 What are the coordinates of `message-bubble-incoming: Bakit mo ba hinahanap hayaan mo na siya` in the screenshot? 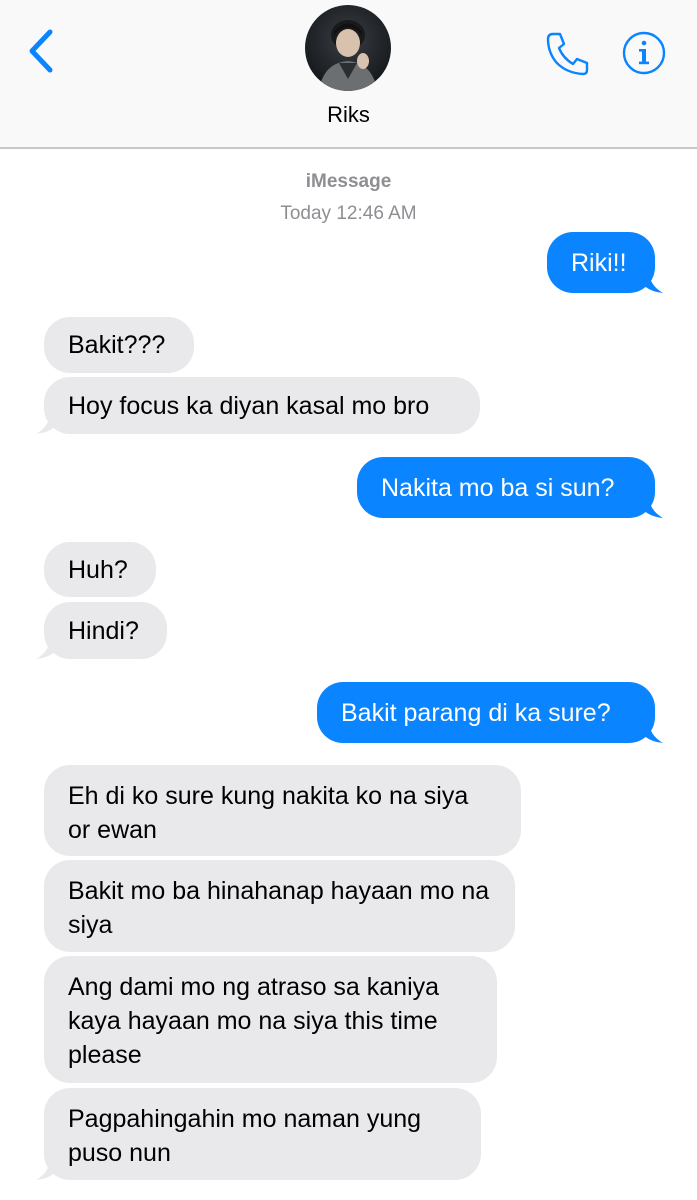 It's located at (279, 906).